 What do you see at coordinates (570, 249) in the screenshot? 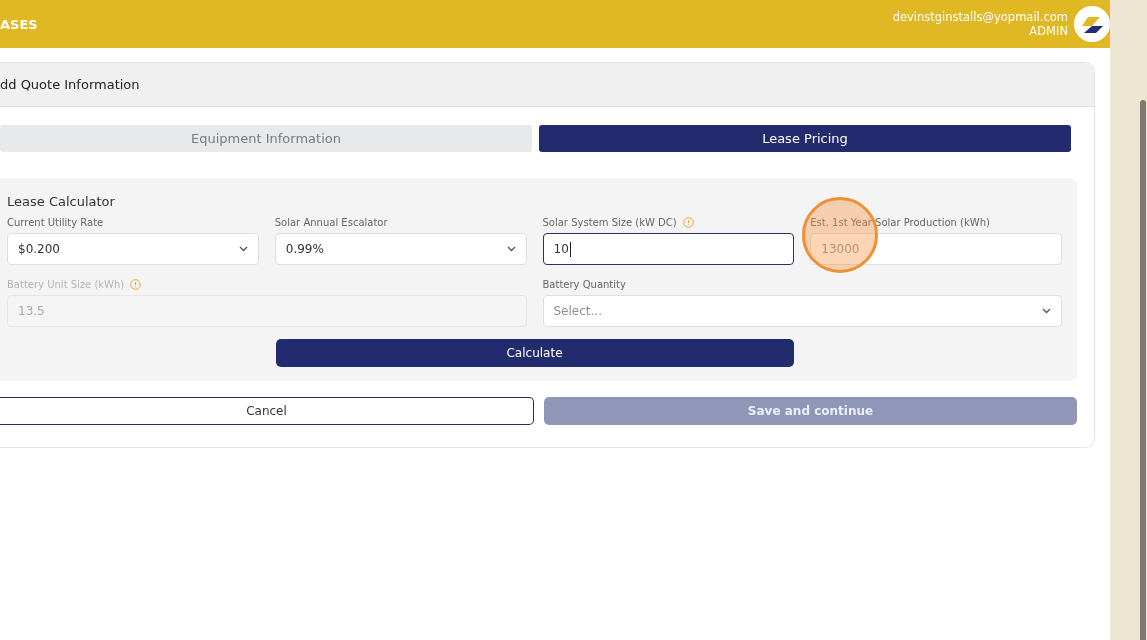
I see `text-cursor` at bounding box center [570, 249].